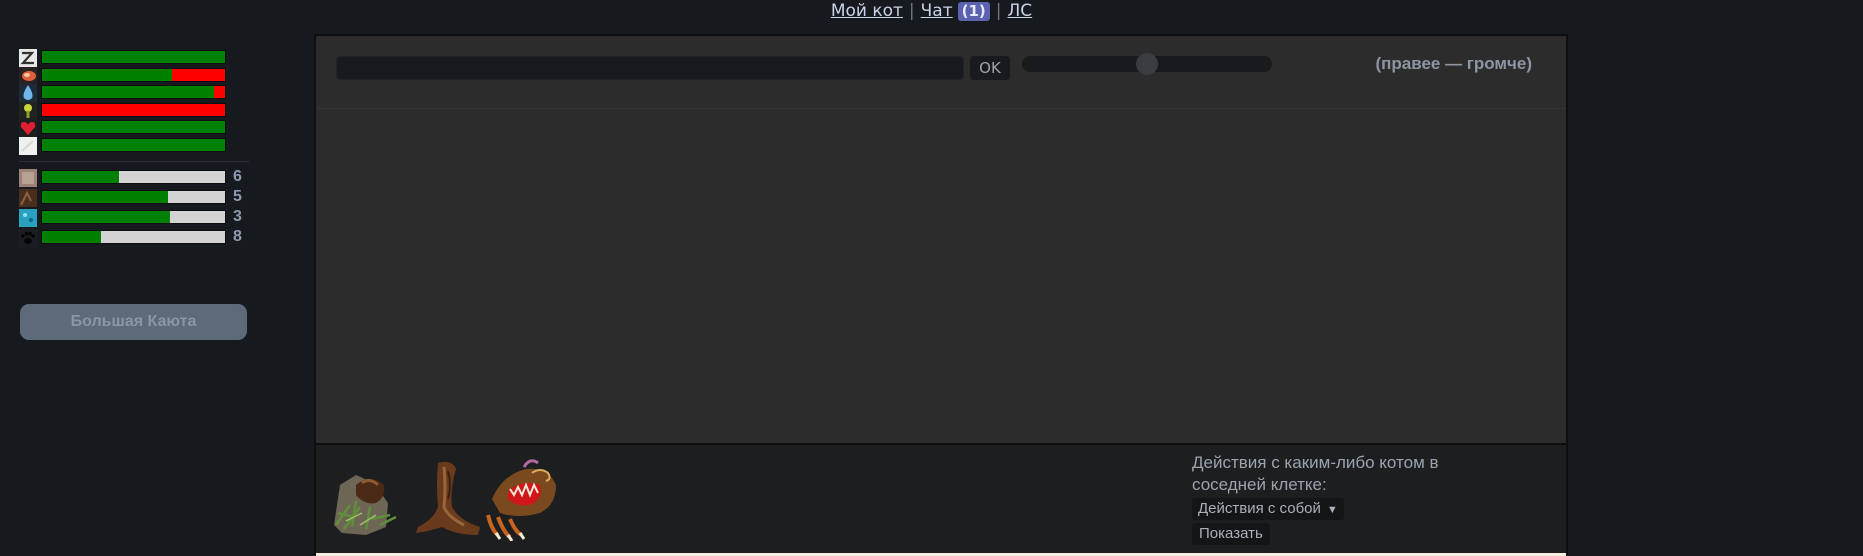 The width and height of the screenshot is (1863, 556). I want to click on skill-level: 5, so click(237, 196).